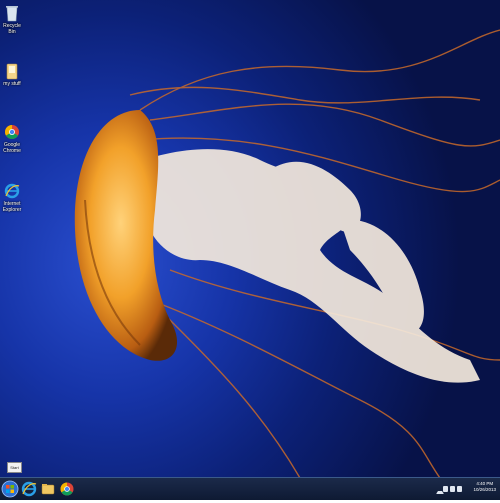 Image resolution: width=500 pixels, height=503 pixels. Describe the element at coordinates (12, 191) in the screenshot. I see `ie-glyph` at that location.